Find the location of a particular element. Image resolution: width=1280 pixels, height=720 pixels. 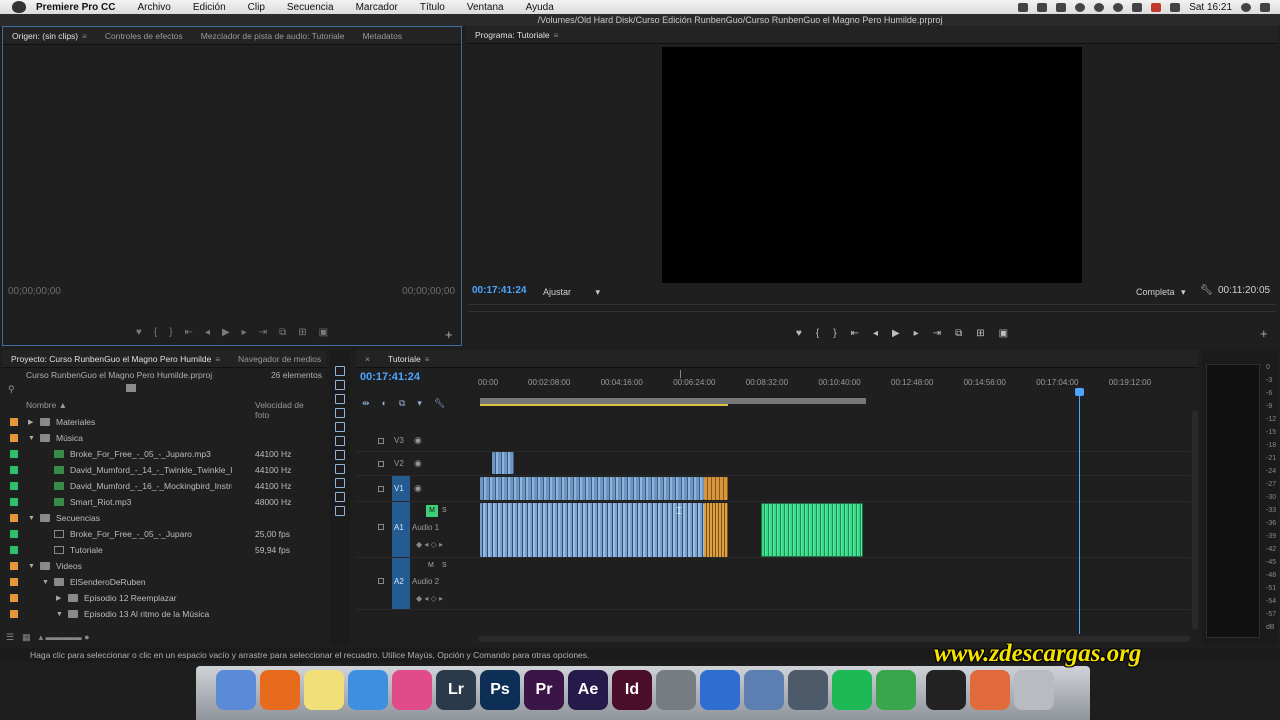

wifi-icon is located at coordinates (1118, 7).